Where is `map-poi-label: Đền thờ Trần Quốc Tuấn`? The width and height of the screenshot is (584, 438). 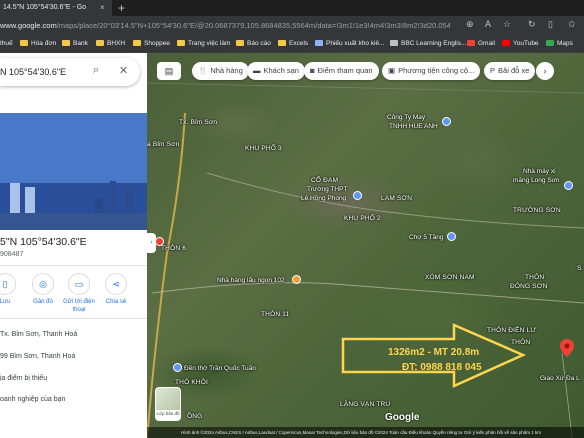
map-poi-label: Đền thờ Trần Quốc Tuấn is located at coordinates (220, 368).